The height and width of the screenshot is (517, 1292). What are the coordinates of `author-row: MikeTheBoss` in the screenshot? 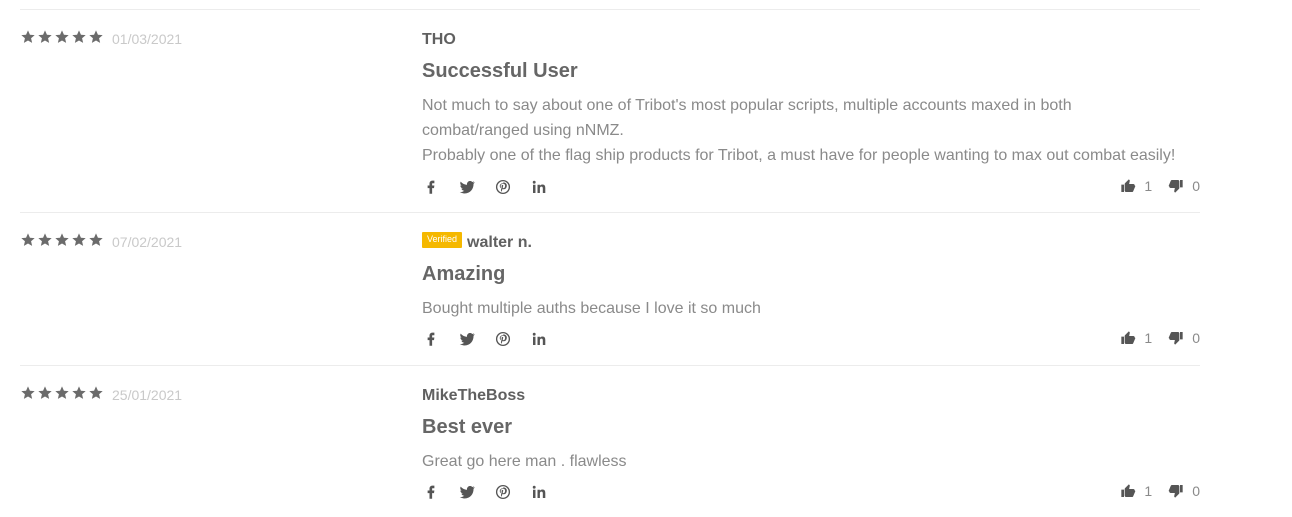 It's located at (473, 396).